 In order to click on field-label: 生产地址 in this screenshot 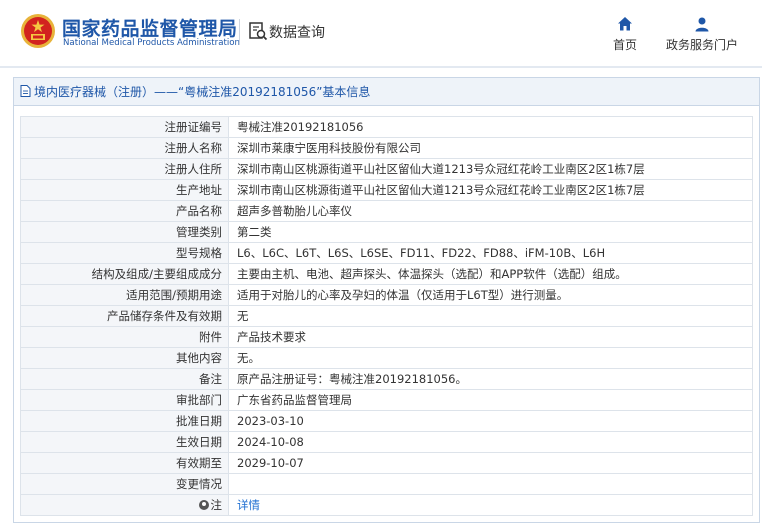, I will do `click(124, 190)`.